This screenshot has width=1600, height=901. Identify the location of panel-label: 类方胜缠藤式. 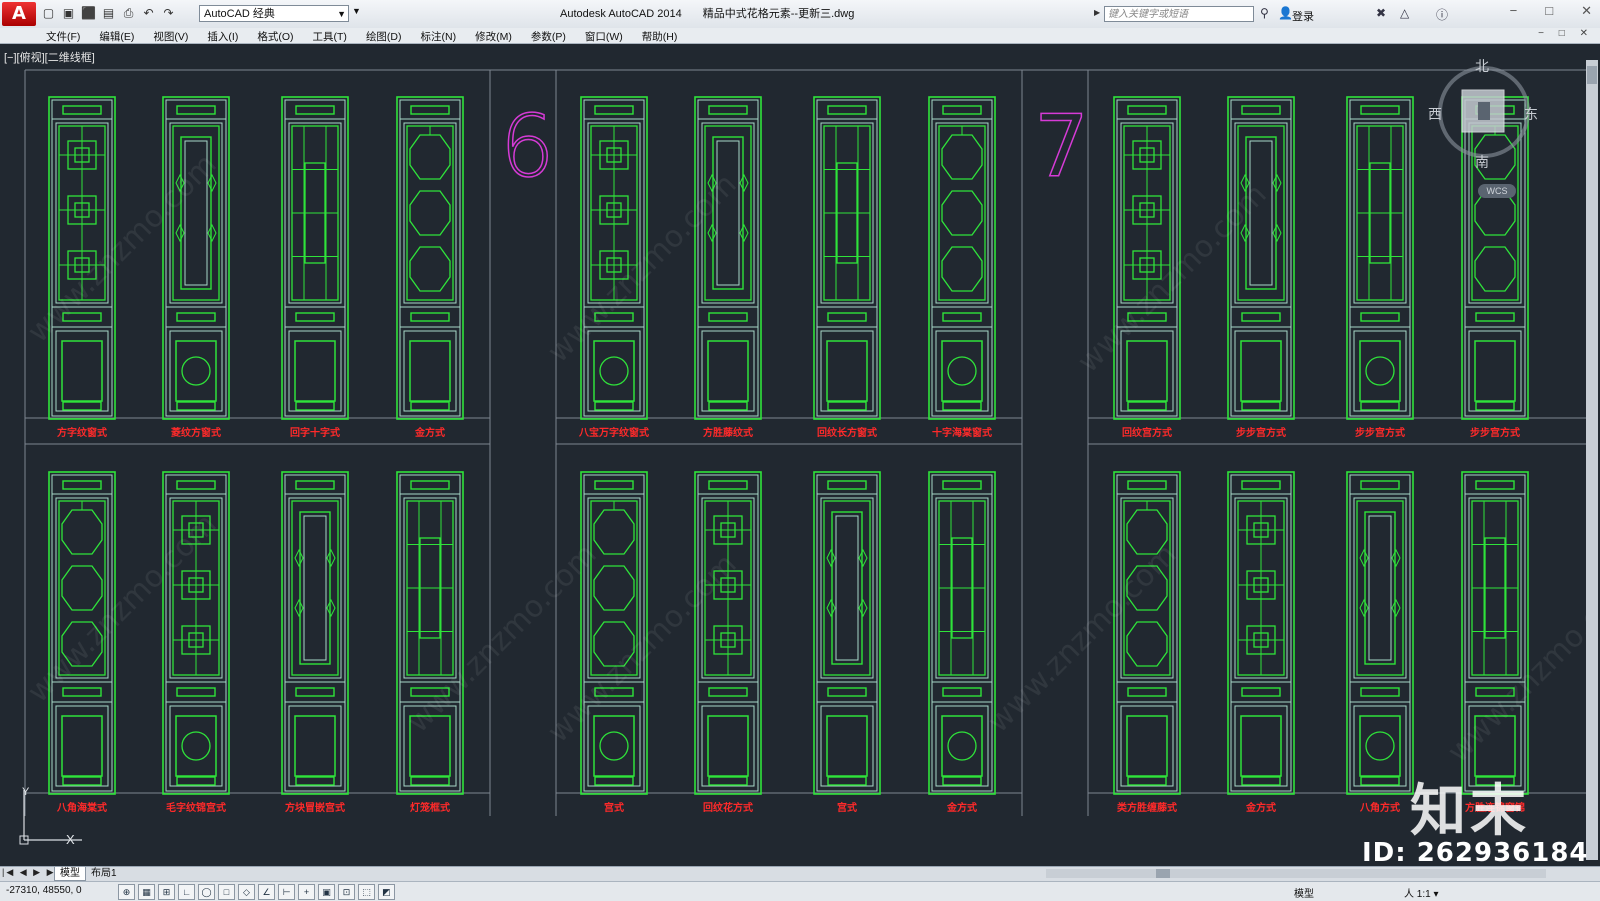
(1147, 807).